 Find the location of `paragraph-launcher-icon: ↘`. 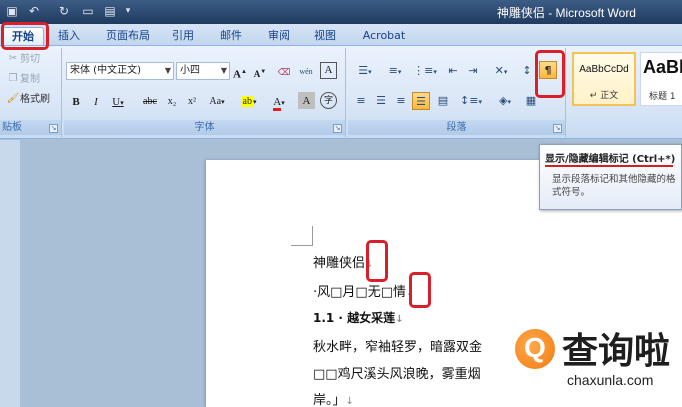

paragraph-launcher-icon: ↘ is located at coordinates (557, 128).